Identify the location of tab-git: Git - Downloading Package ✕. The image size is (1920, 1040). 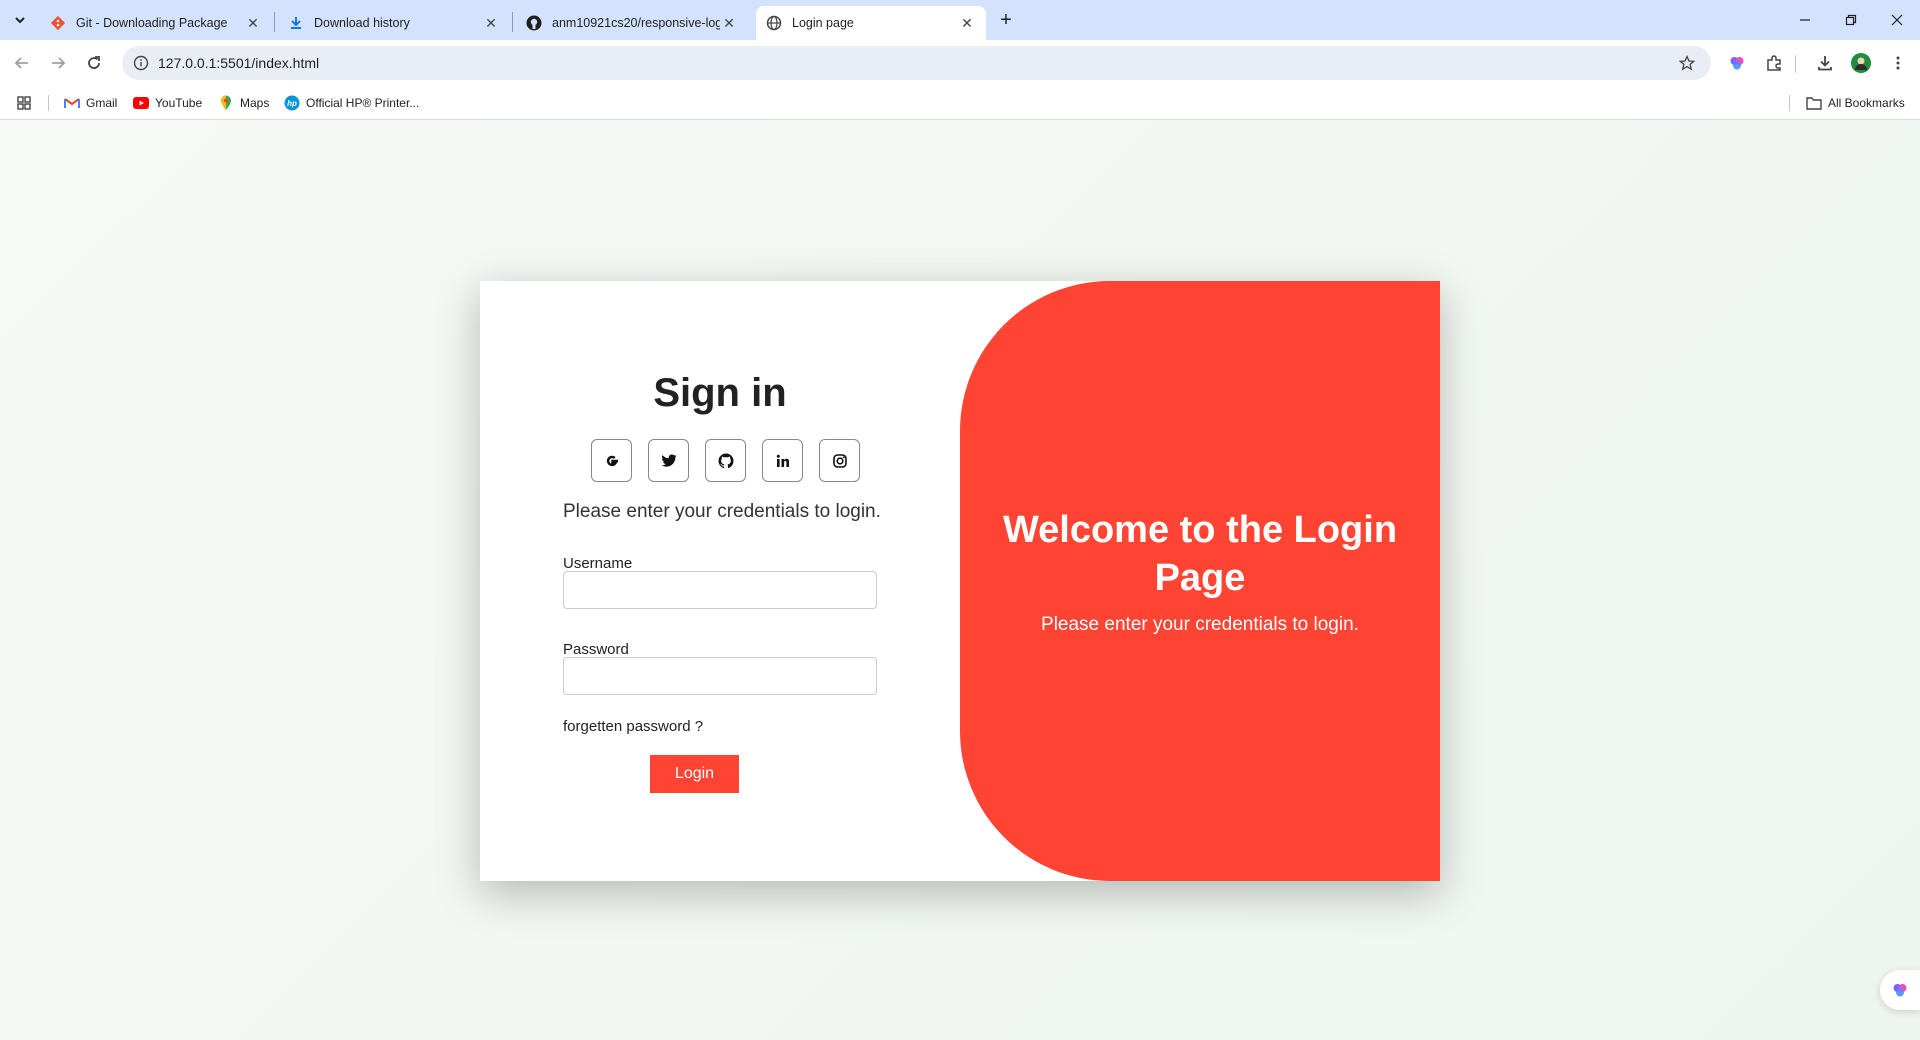
(156, 23).